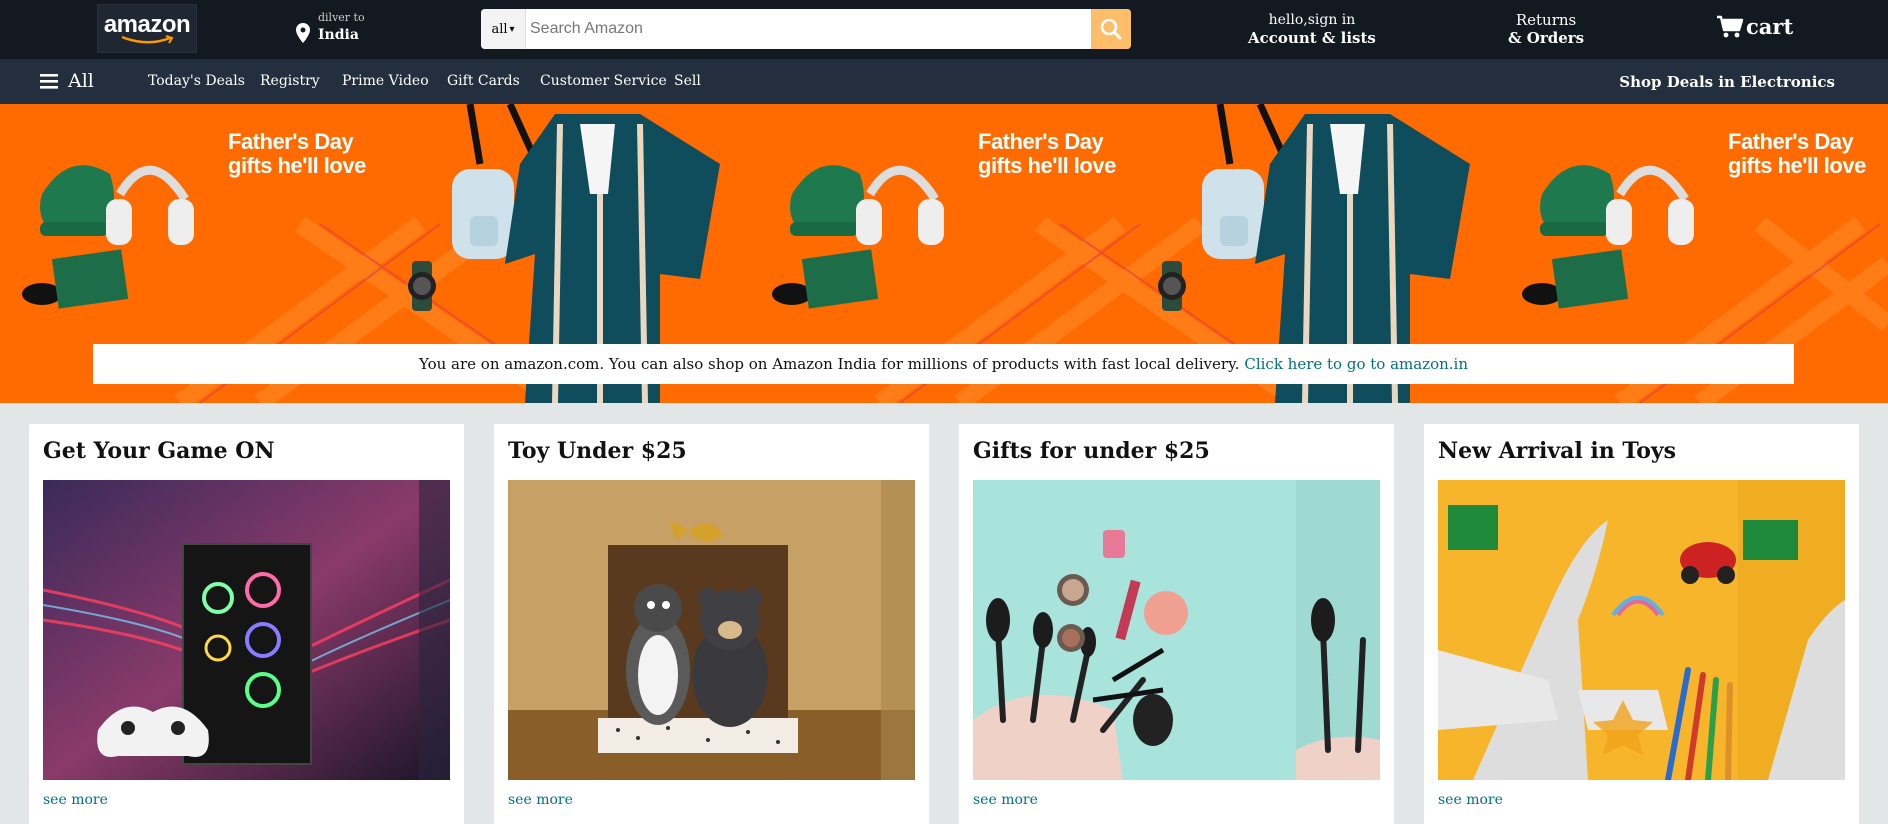 This screenshot has height=824, width=1888. I want to click on hamburger-icon, so click(49, 81).